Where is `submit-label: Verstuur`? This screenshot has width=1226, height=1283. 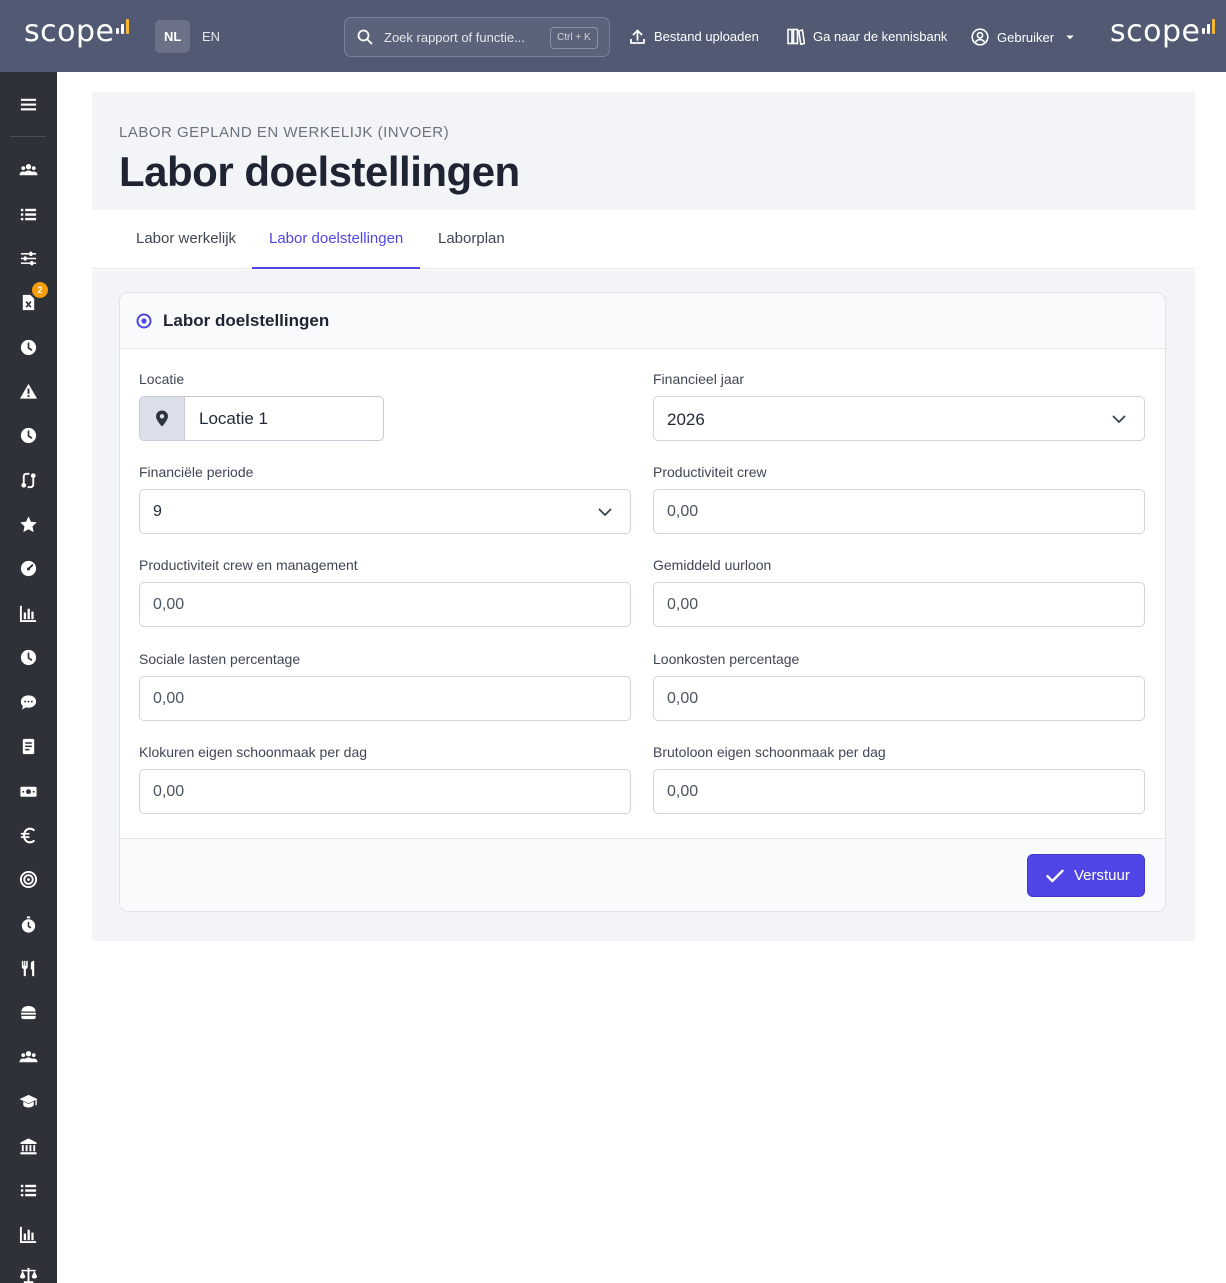 submit-label: Verstuur is located at coordinates (1102, 875).